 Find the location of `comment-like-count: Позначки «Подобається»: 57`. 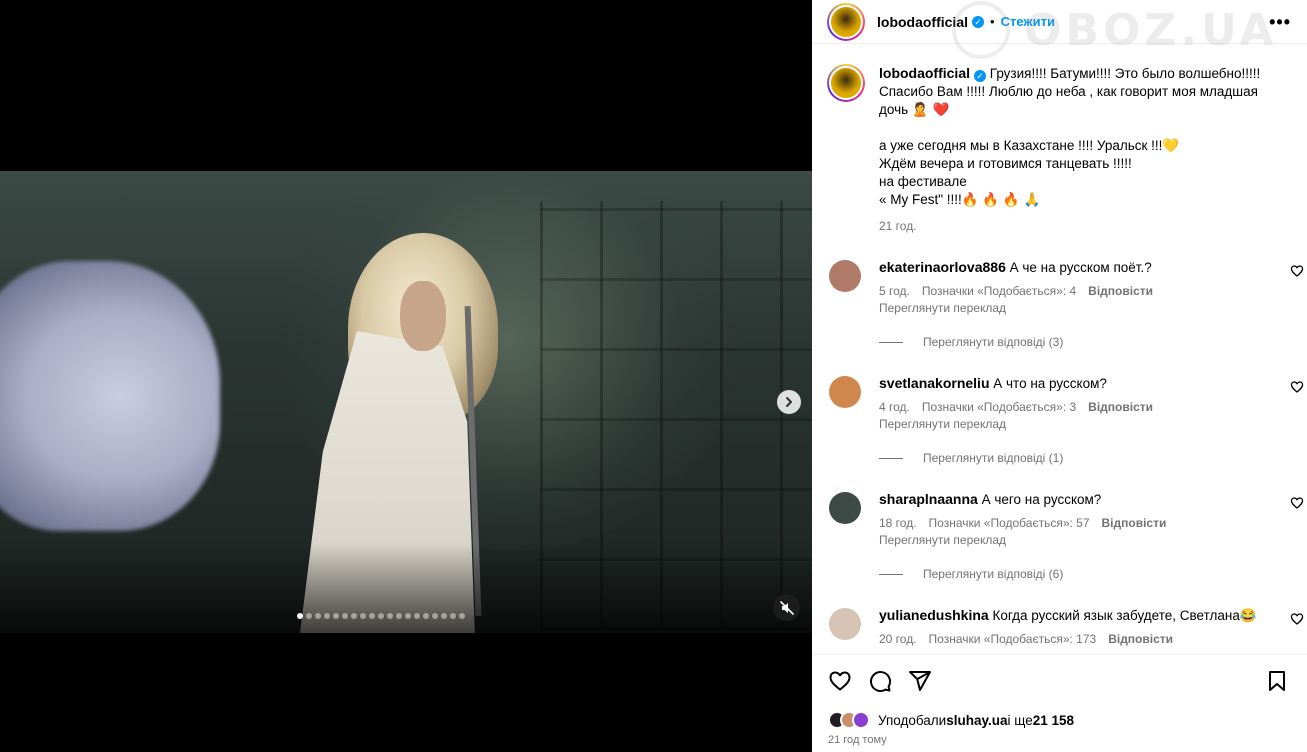

comment-like-count: Позначки «Подобається»: 57 is located at coordinates (1009, 523).